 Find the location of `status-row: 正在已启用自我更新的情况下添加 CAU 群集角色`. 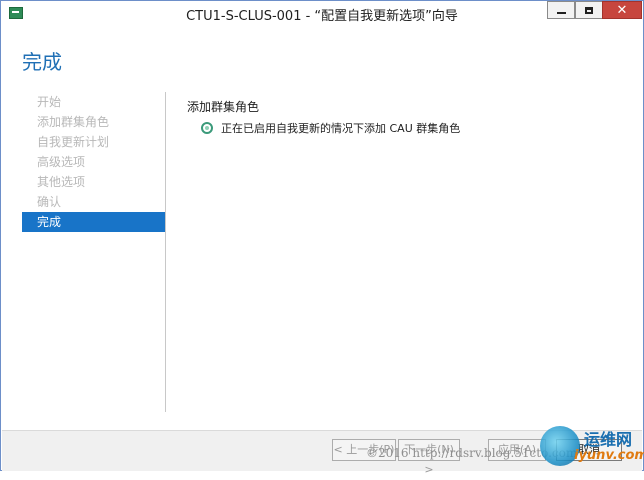

status-row: 正在已启用自我更新的情况下添加 CAU 群集角色 is located at coordinates (330, 128).